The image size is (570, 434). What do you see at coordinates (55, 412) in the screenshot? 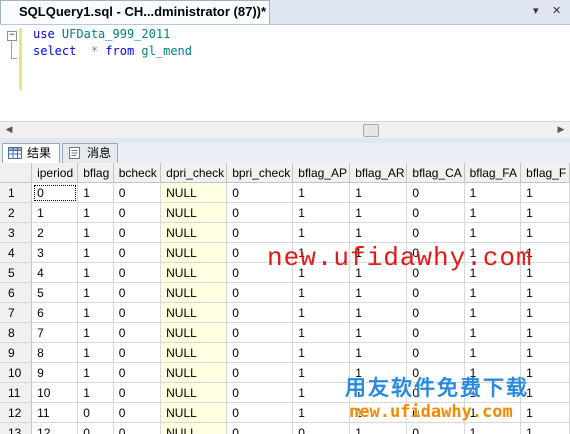
I see `grid-cell: 11` at bounding box center [55, 412].